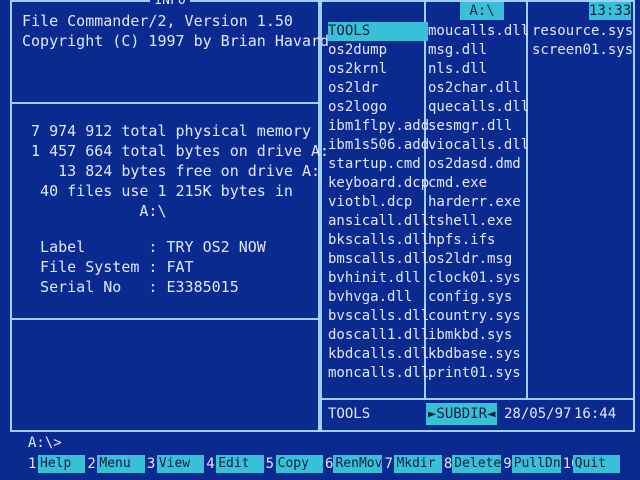 Image resolution: width=640 pixels, height=480 pixels. I want to click on file-item: ansicall.dll, so click(378, 221).